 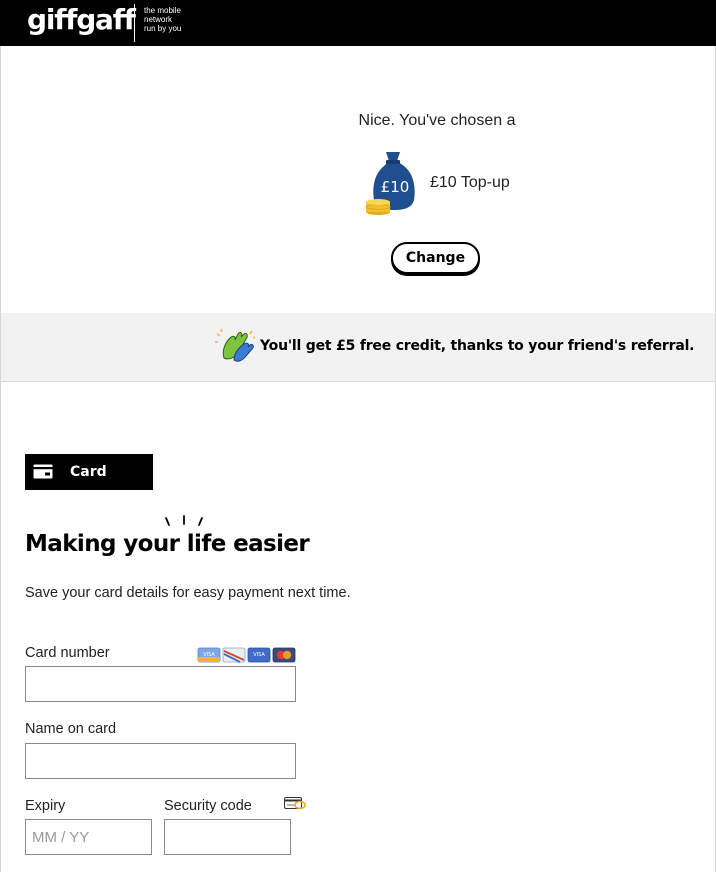 I want to click on bag-amount: £10, so click(x=395, y=187).